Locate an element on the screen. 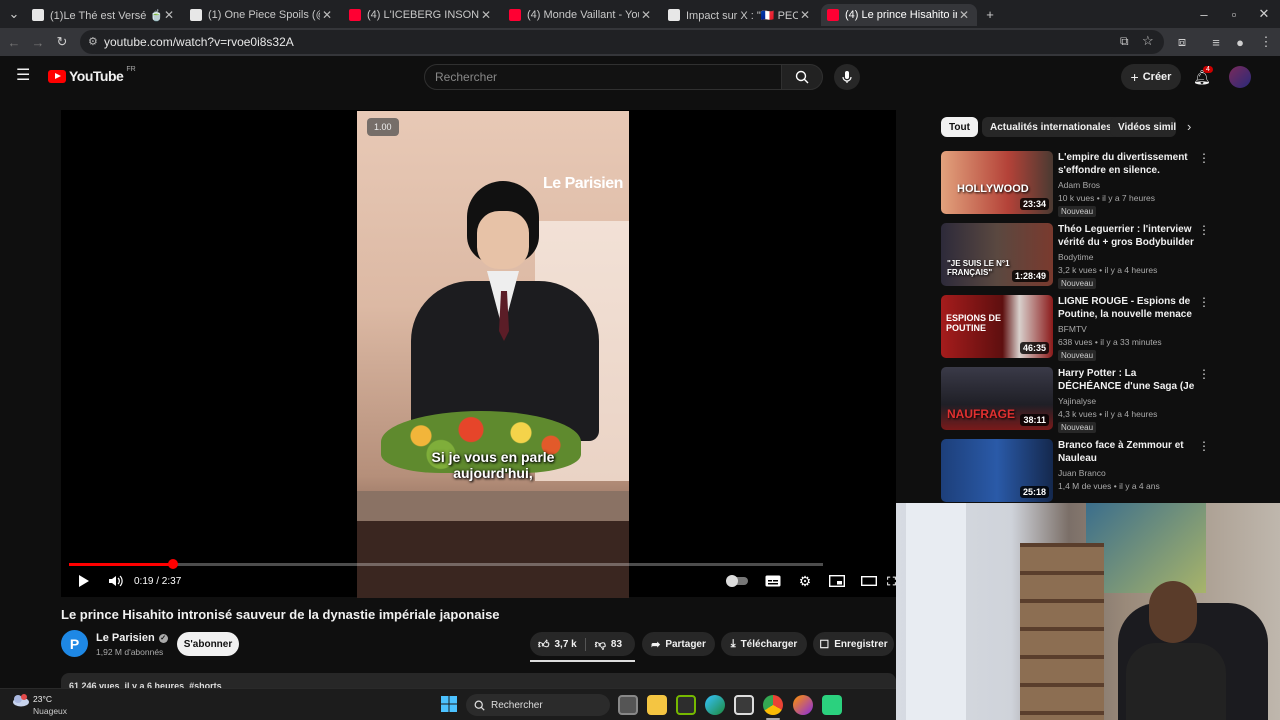  media-controls-icon: ≡ is located at coordinates (1216, 42).